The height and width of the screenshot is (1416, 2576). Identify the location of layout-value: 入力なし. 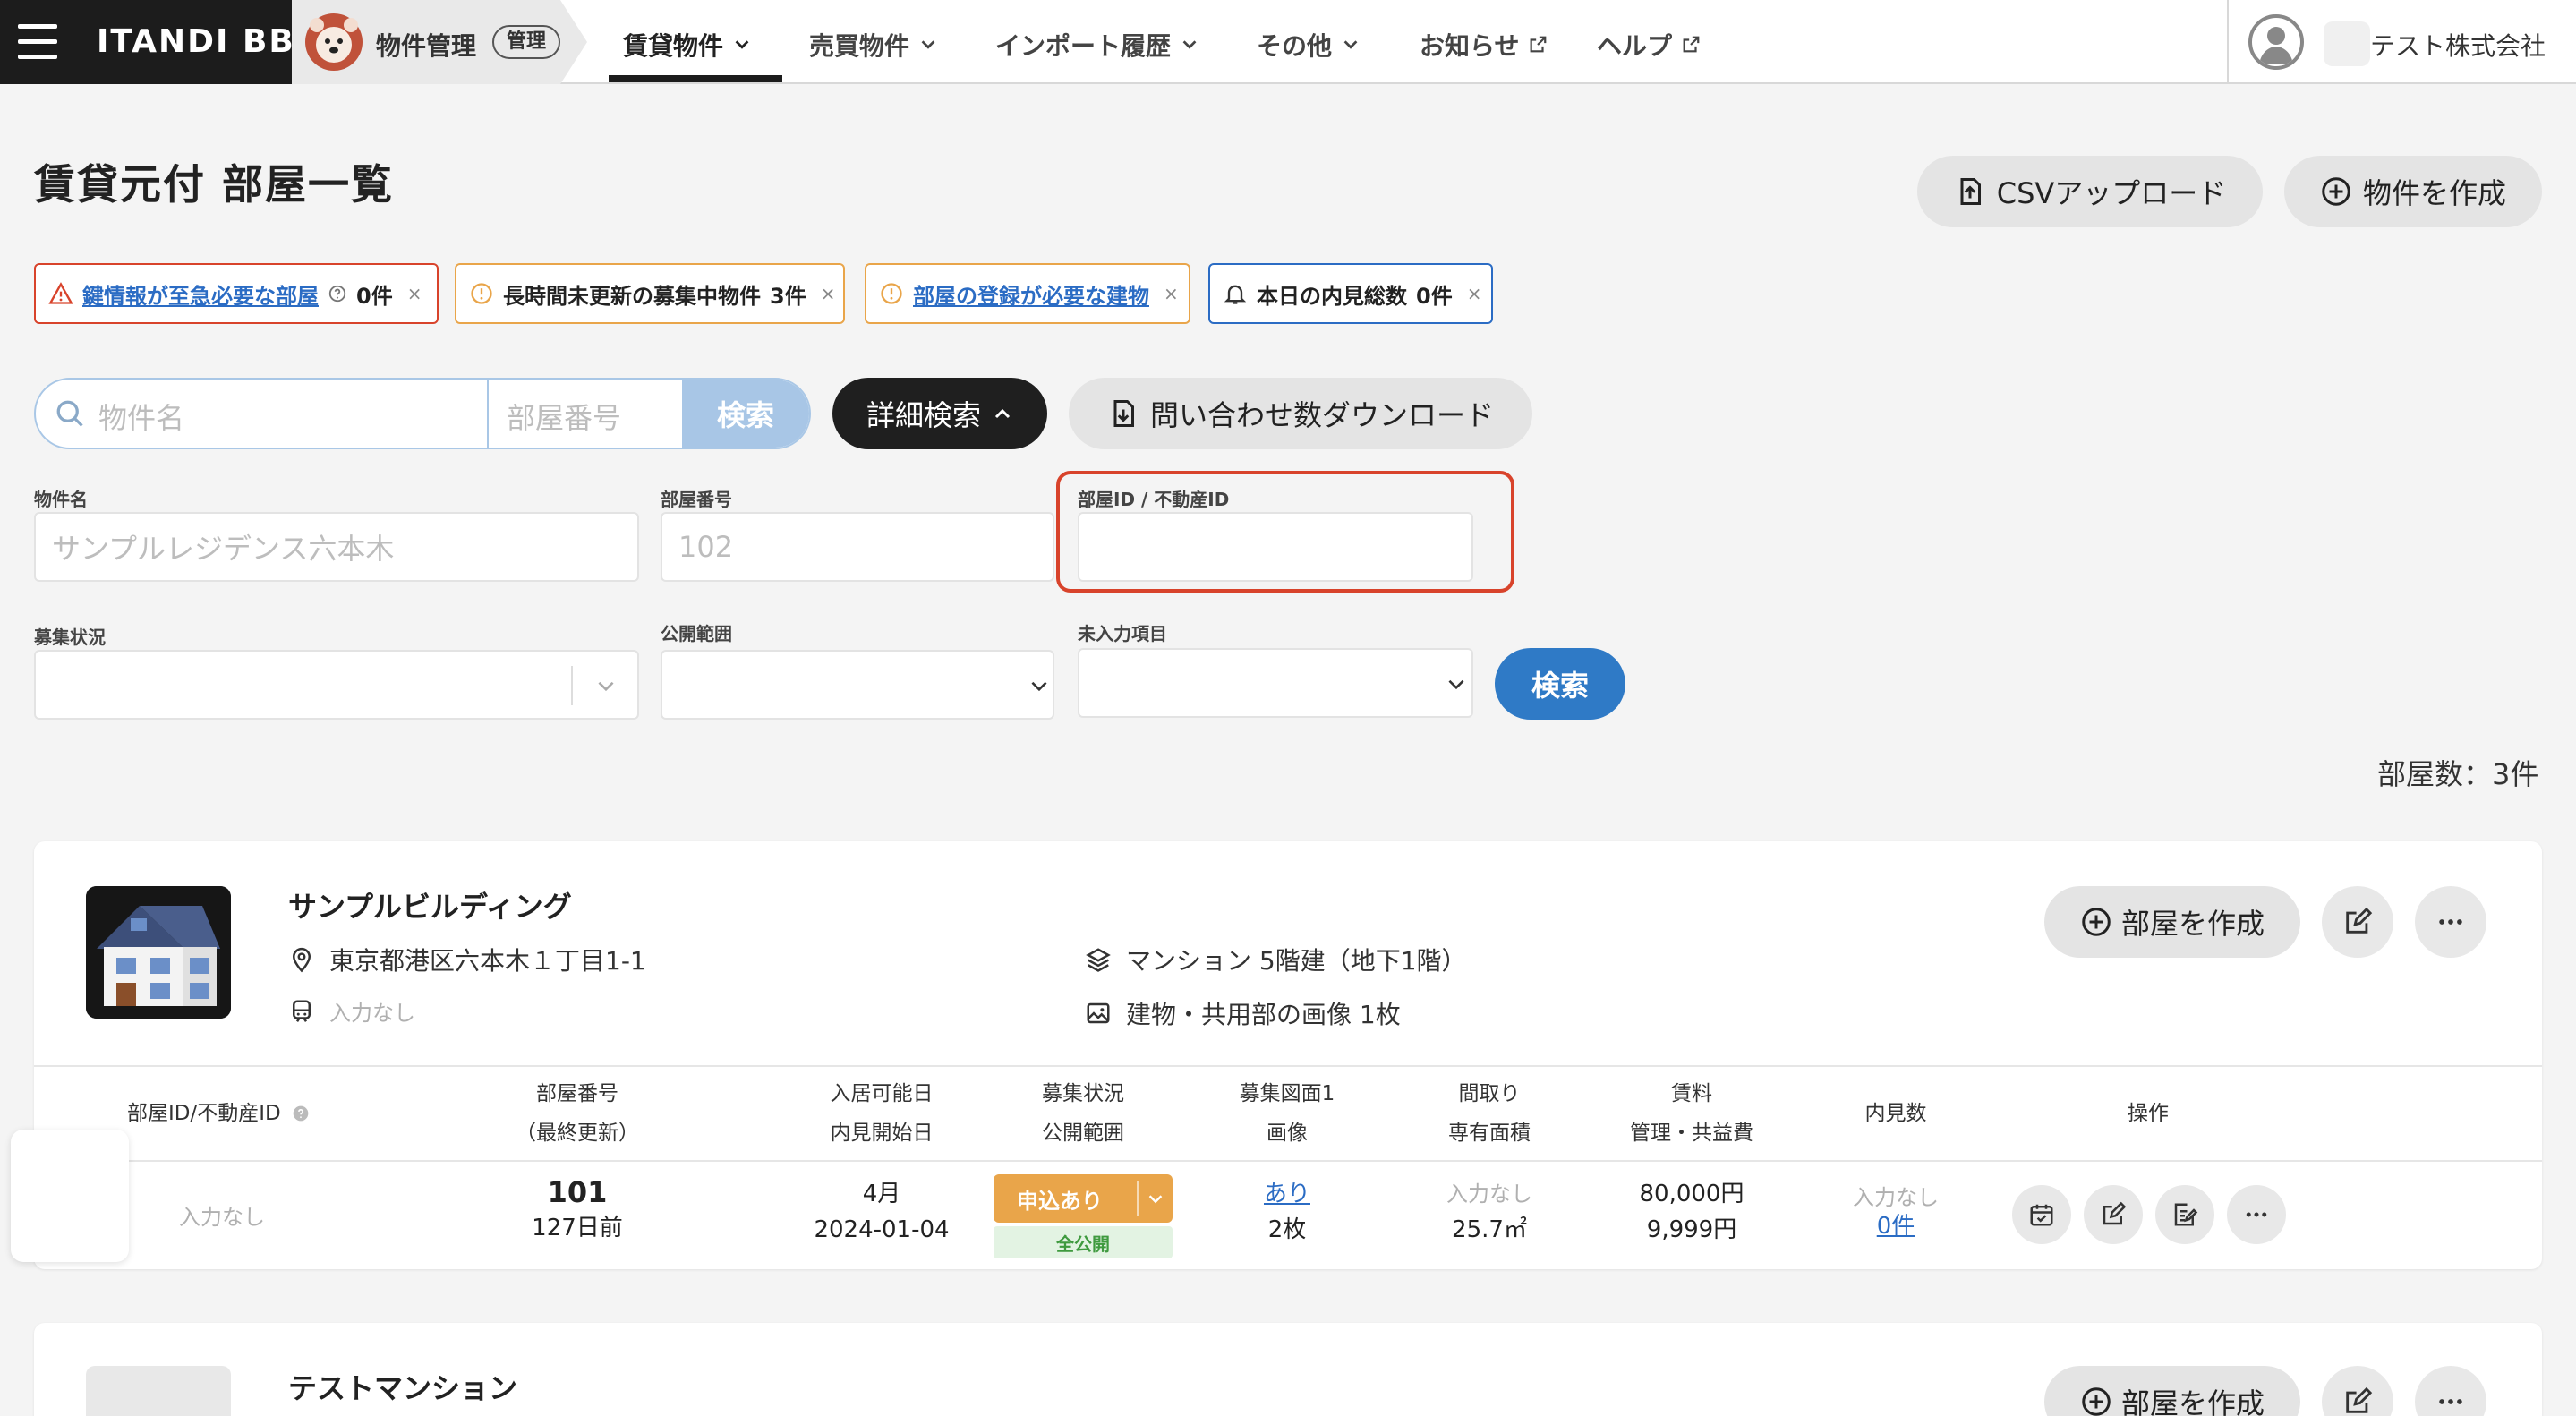
(1489, 1194).